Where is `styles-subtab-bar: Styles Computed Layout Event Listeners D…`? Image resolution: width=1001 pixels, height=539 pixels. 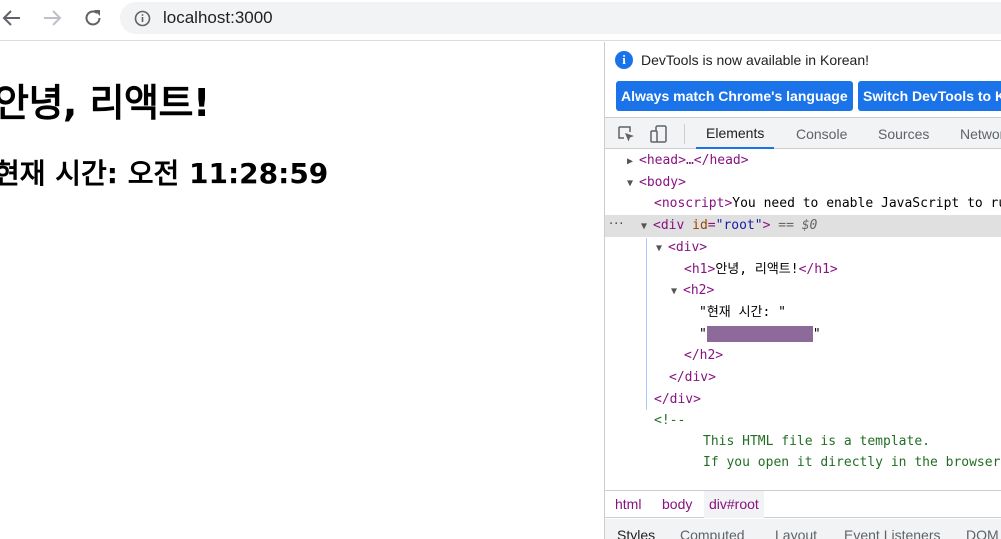
styles-subtab-bar: Styles Computed Layout Event Listeners D… is located at coordinates (803, 529).